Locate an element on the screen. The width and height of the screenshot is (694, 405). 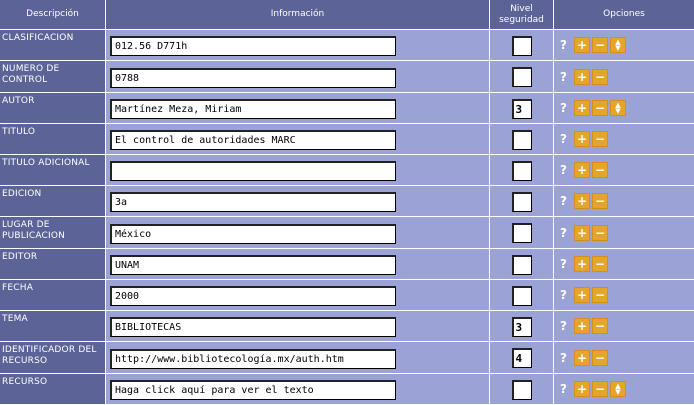
field-row: NUMERO DE CONTROL ? + − is located at coordinates (347, 77).